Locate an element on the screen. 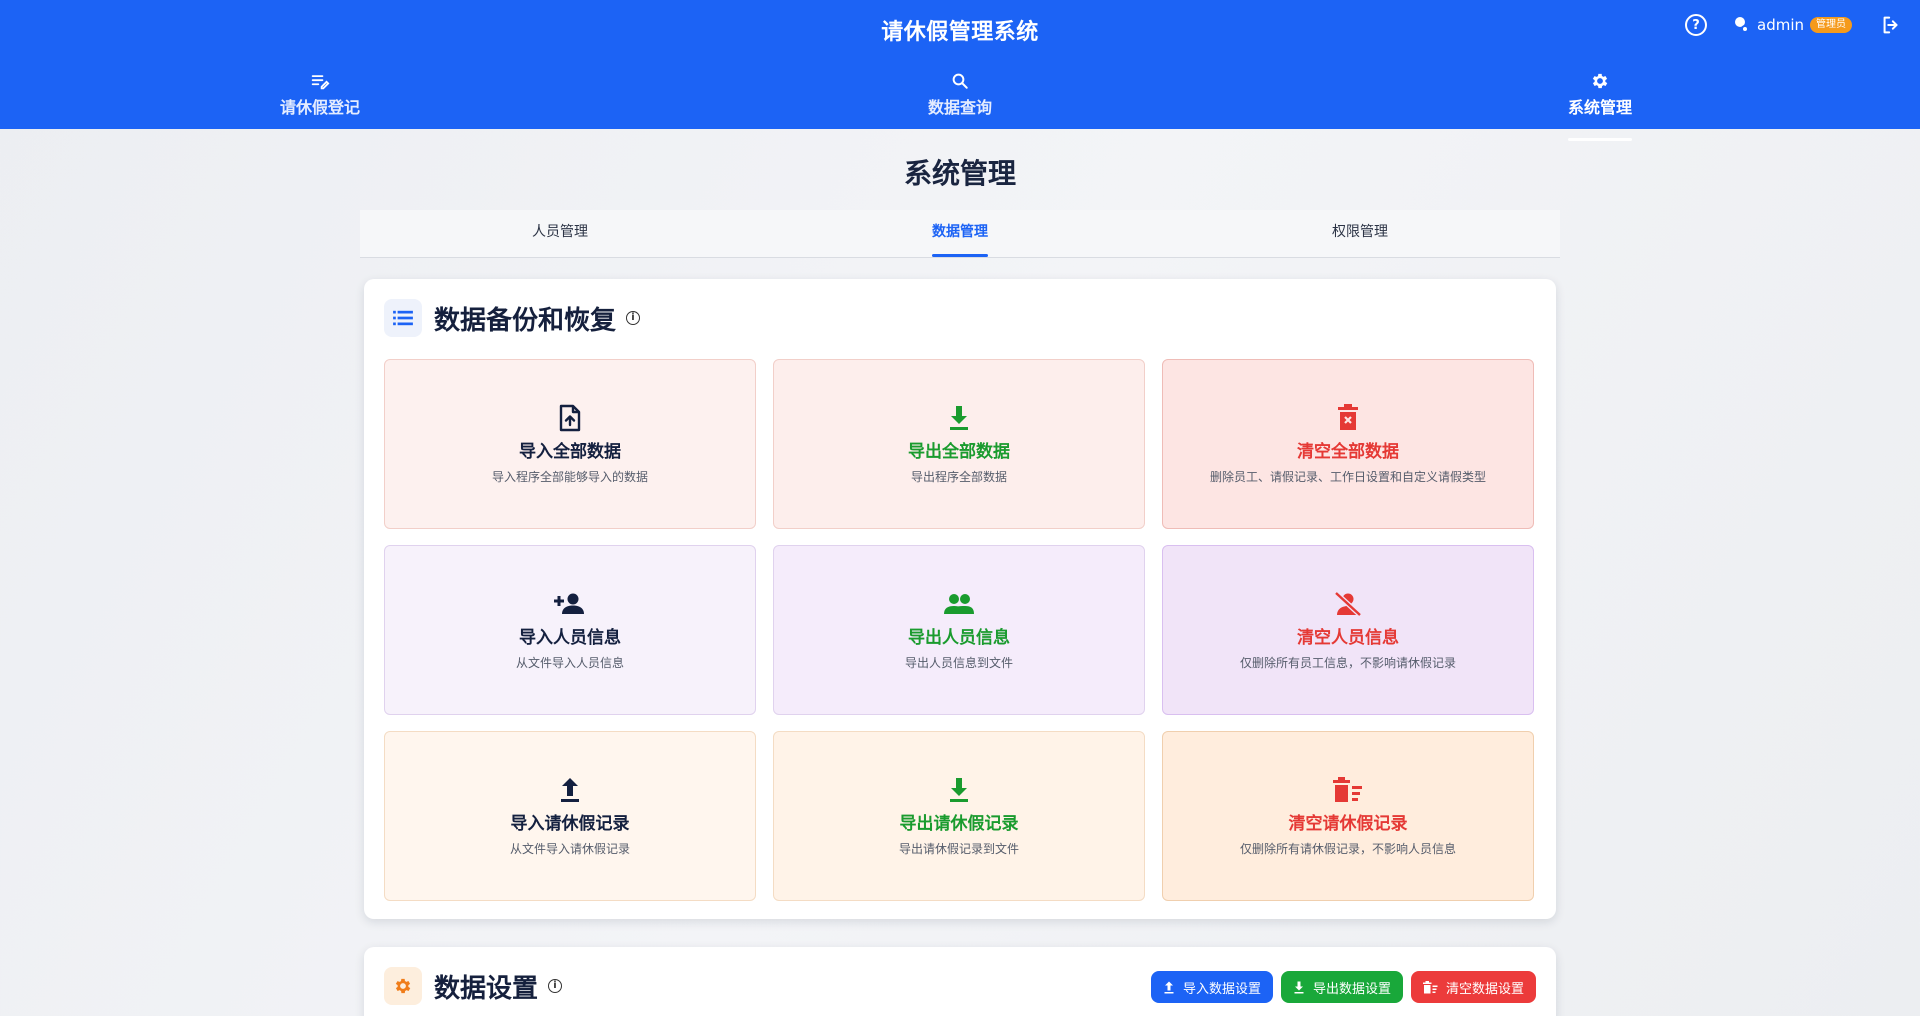  clear-settings-button: 清空数据设置 is located at coordinates (1473, 987).